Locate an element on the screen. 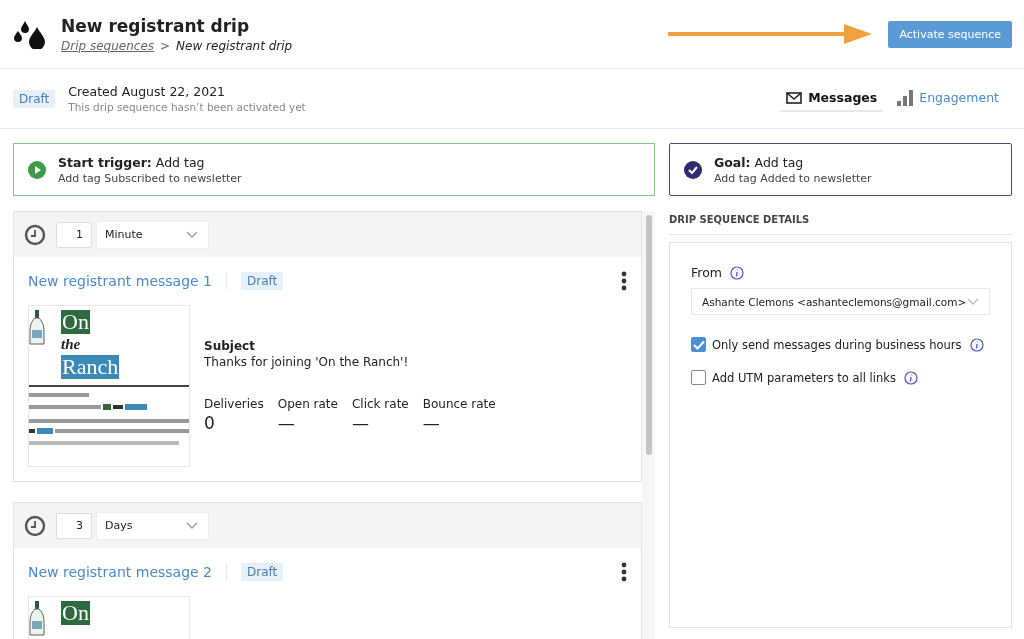 This screenshot has height=639, width=1024. option-label: Add UTM parameters to all links is located at coordinates (804, 377).